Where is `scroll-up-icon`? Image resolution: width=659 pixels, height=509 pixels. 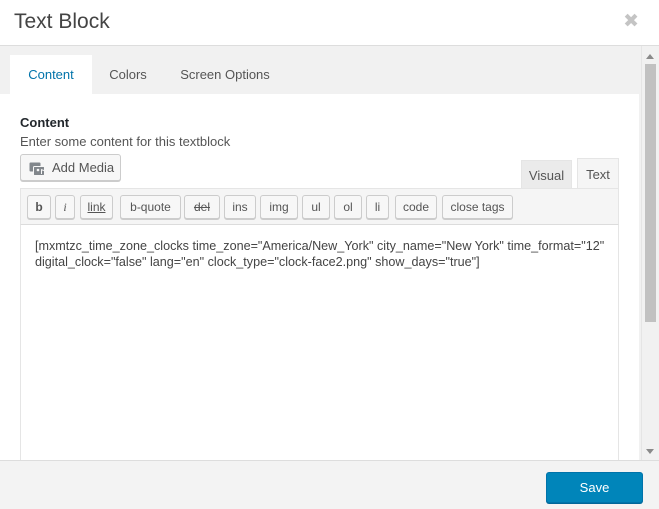 scroll-up-icon is located at coordinates (650, 56).